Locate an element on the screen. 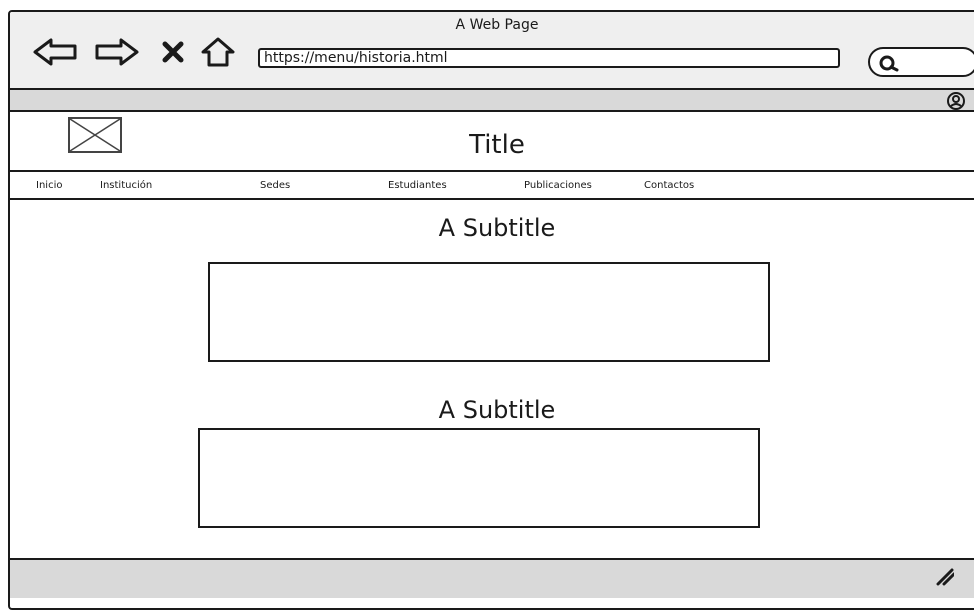 The height and width of the screenshot is (610, 974). browser-toolbar: A Web Page https://menu/historia.html is located at coordinates (492, 51).